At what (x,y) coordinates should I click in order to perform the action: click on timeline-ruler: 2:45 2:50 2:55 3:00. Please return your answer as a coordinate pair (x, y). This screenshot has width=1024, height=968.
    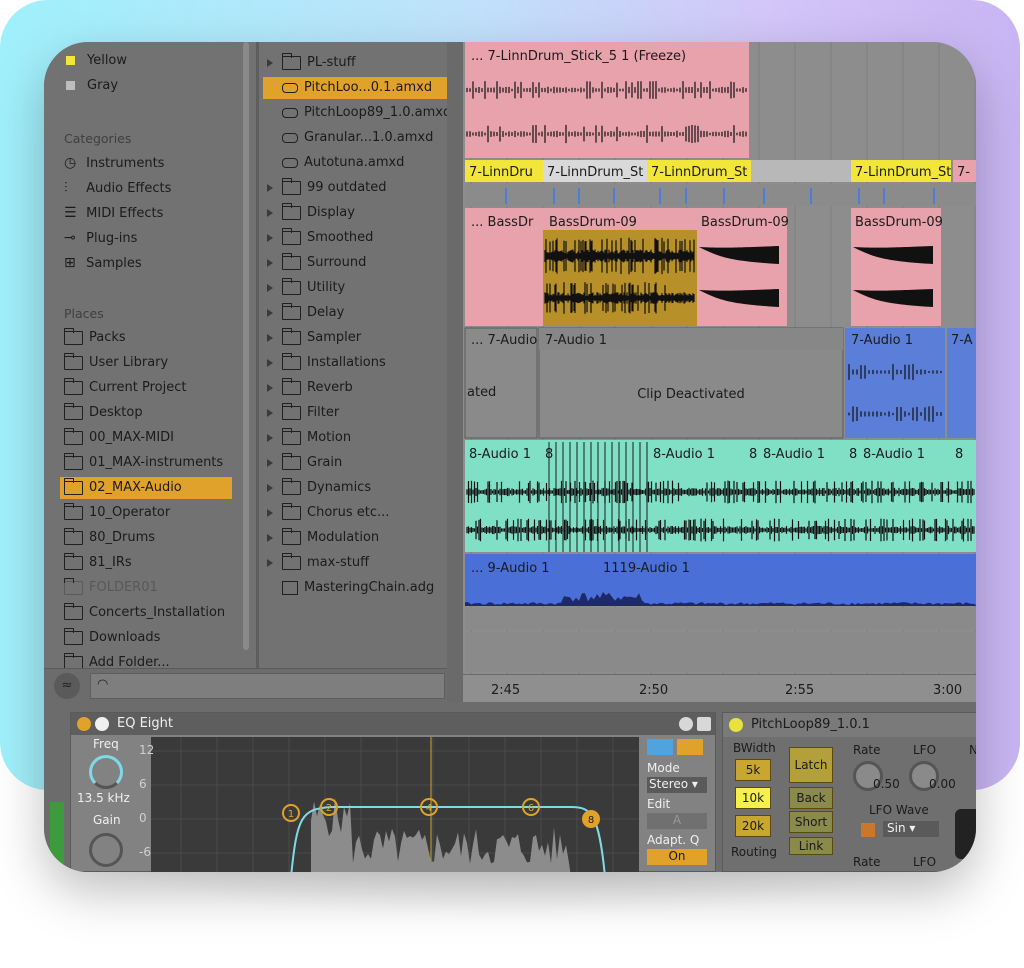
    Looking at the image, I should click on (719, 688).